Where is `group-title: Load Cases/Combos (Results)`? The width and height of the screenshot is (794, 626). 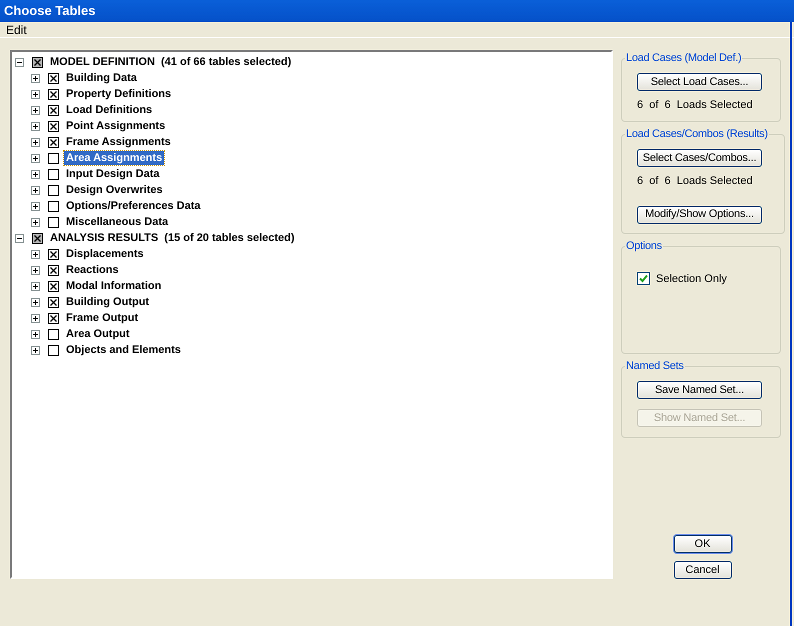 group-title: Load Cases/Combos (Results) is located at coordinates (697, 134).